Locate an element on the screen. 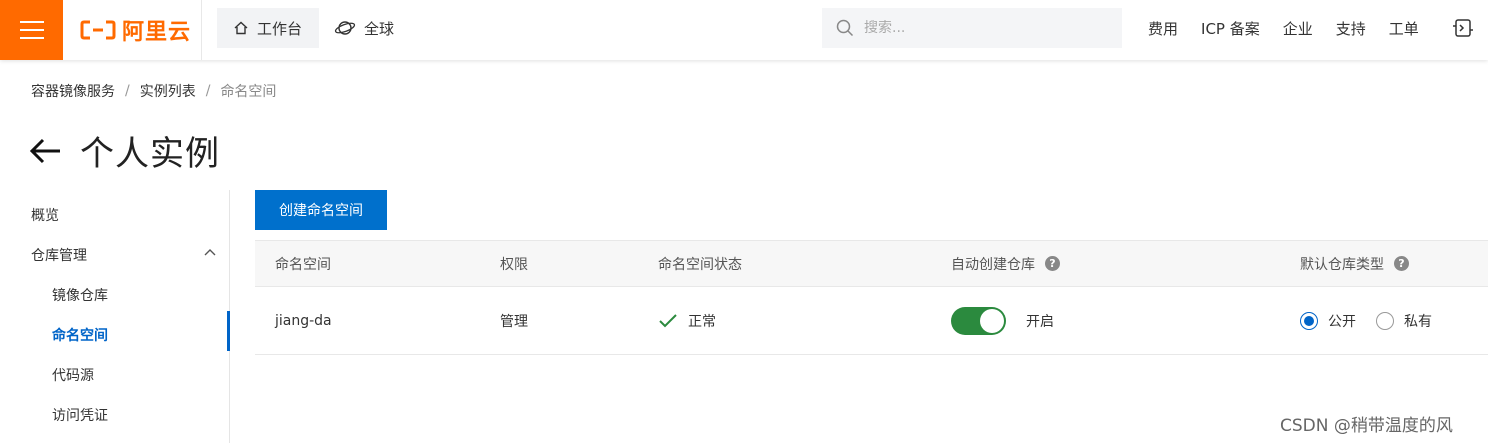 This screenshot has height=443, width=1488. home-icon is located at coordinates (241, 28).